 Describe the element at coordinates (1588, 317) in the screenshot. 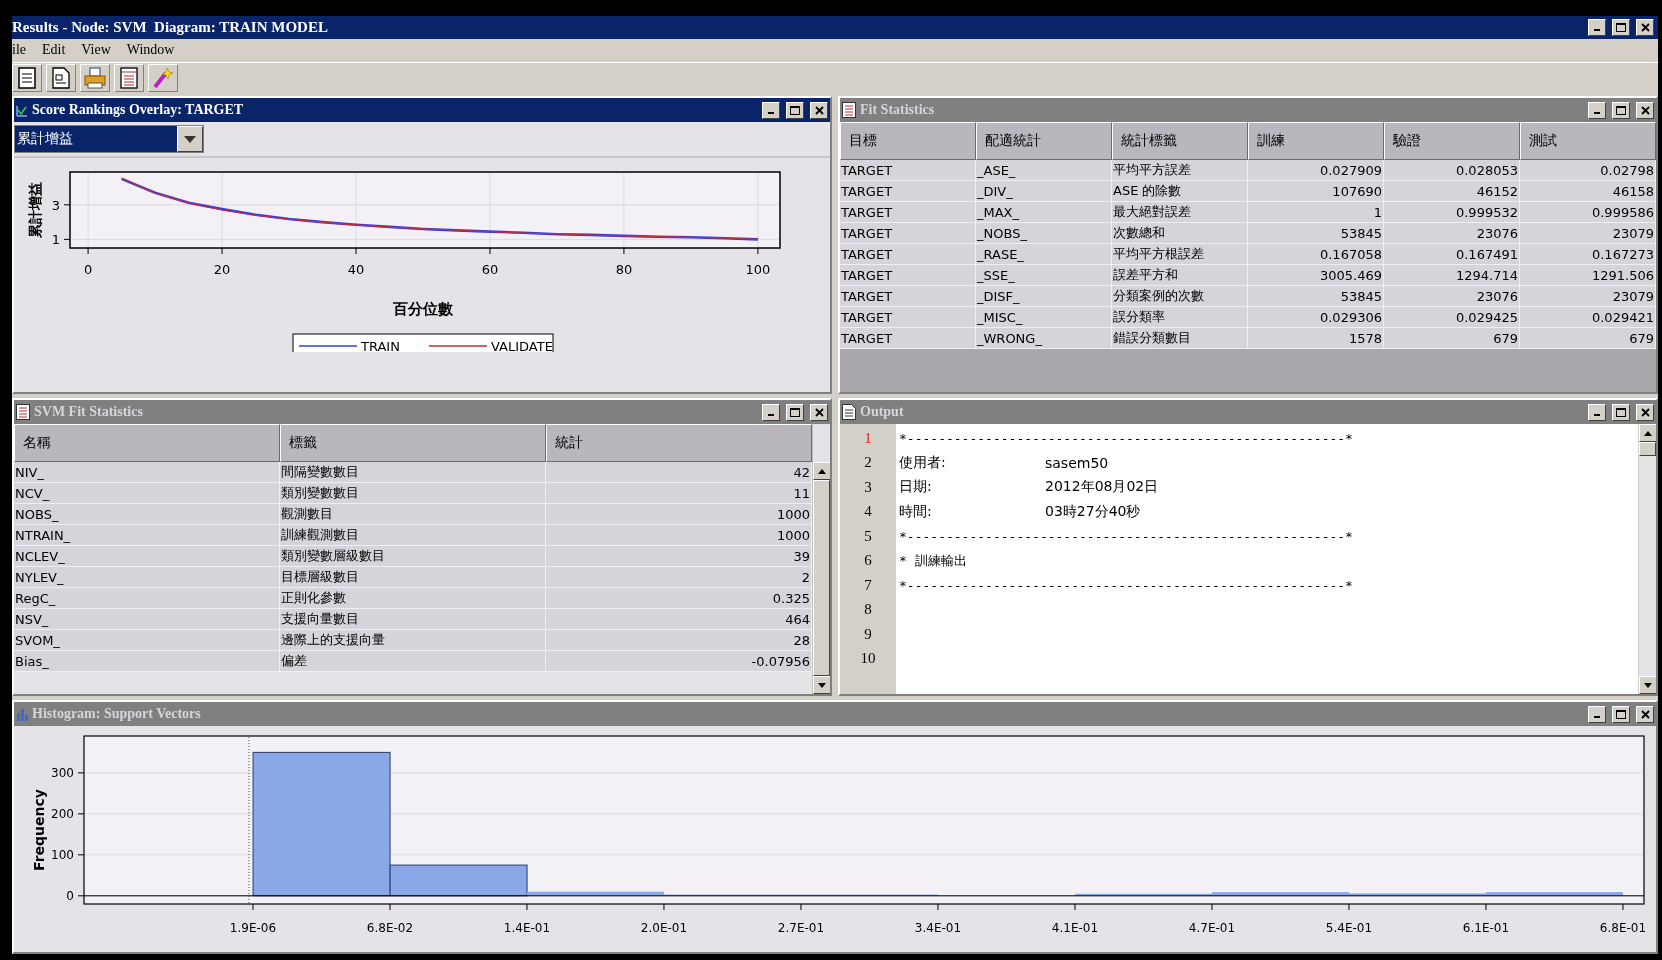

I see `table-cell: 0.029421` at that location.